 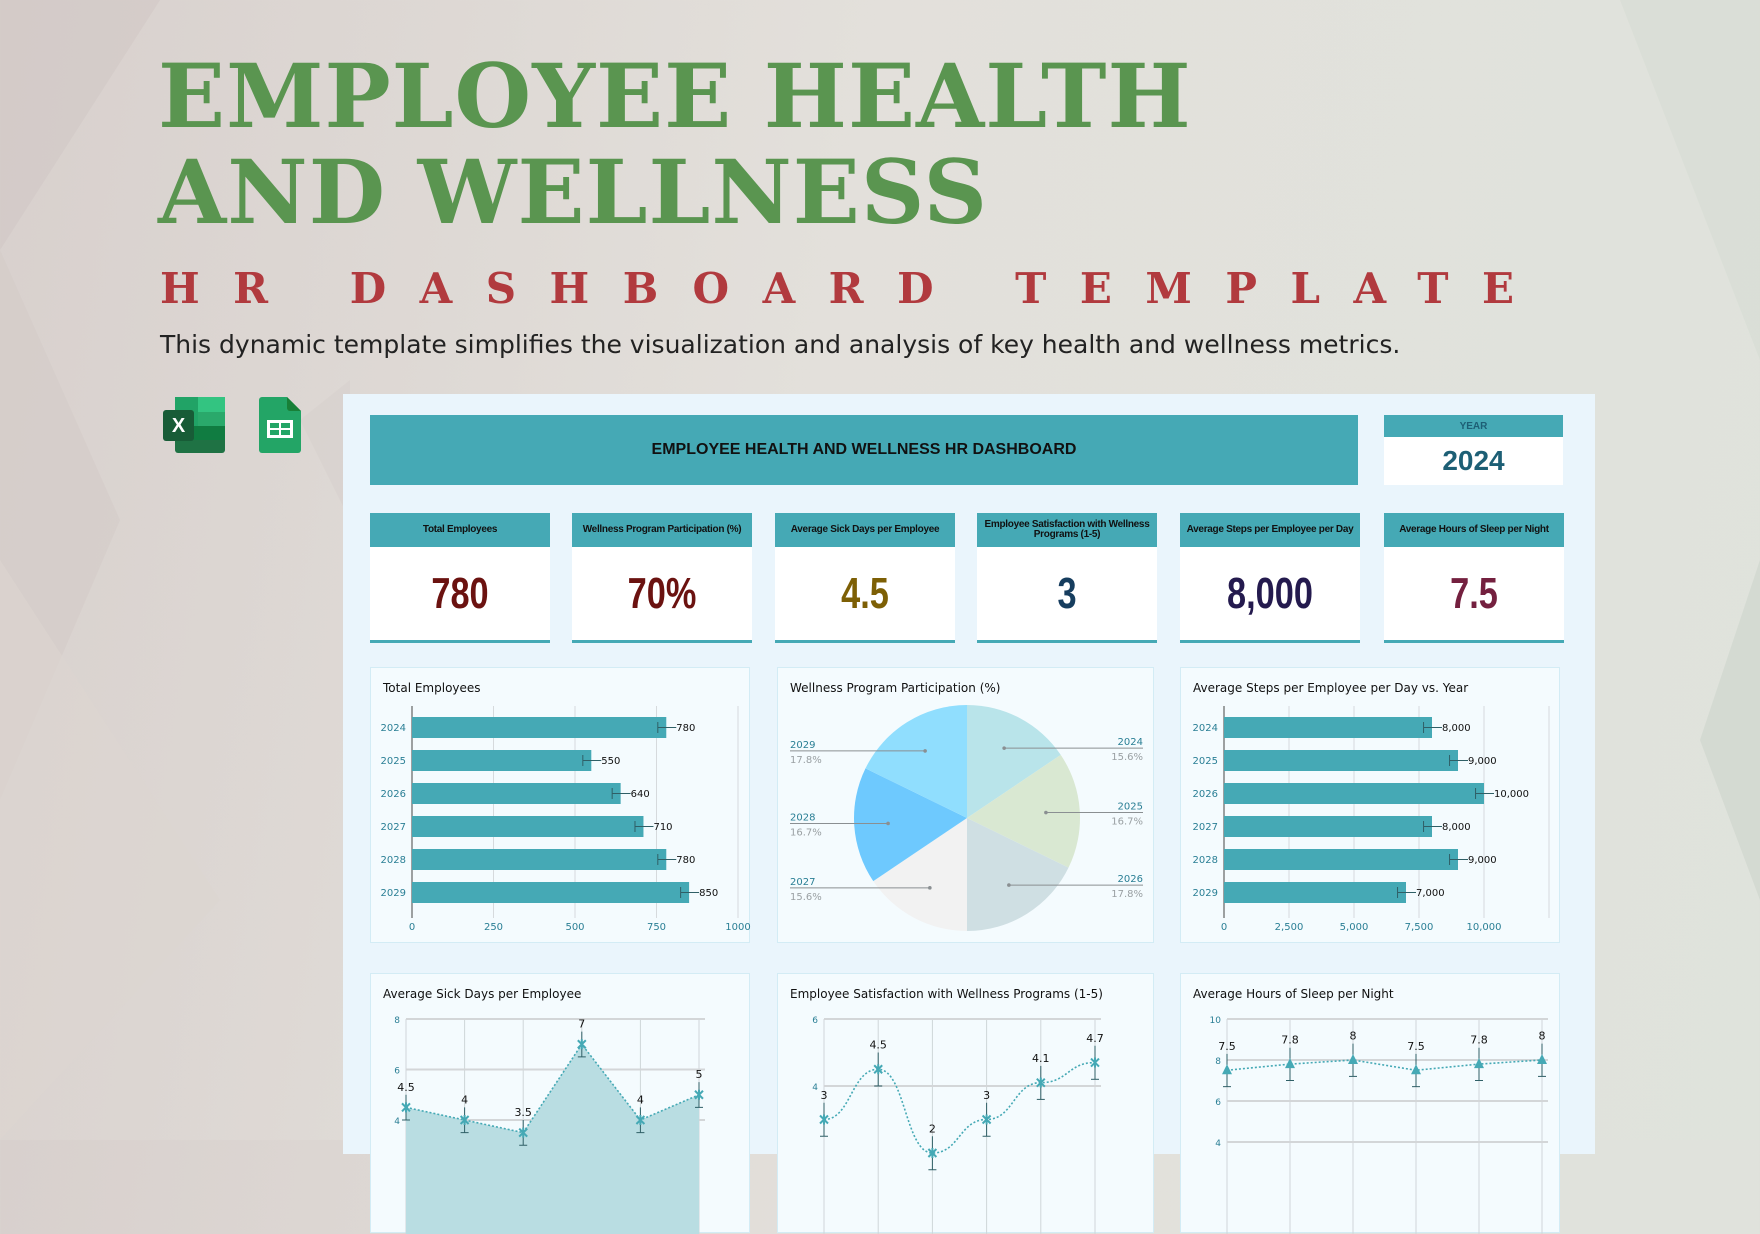 What do you see at coordinates (610, 761) in the screenshot?
I see `data-label: 550` at bounding box center [610, 761].